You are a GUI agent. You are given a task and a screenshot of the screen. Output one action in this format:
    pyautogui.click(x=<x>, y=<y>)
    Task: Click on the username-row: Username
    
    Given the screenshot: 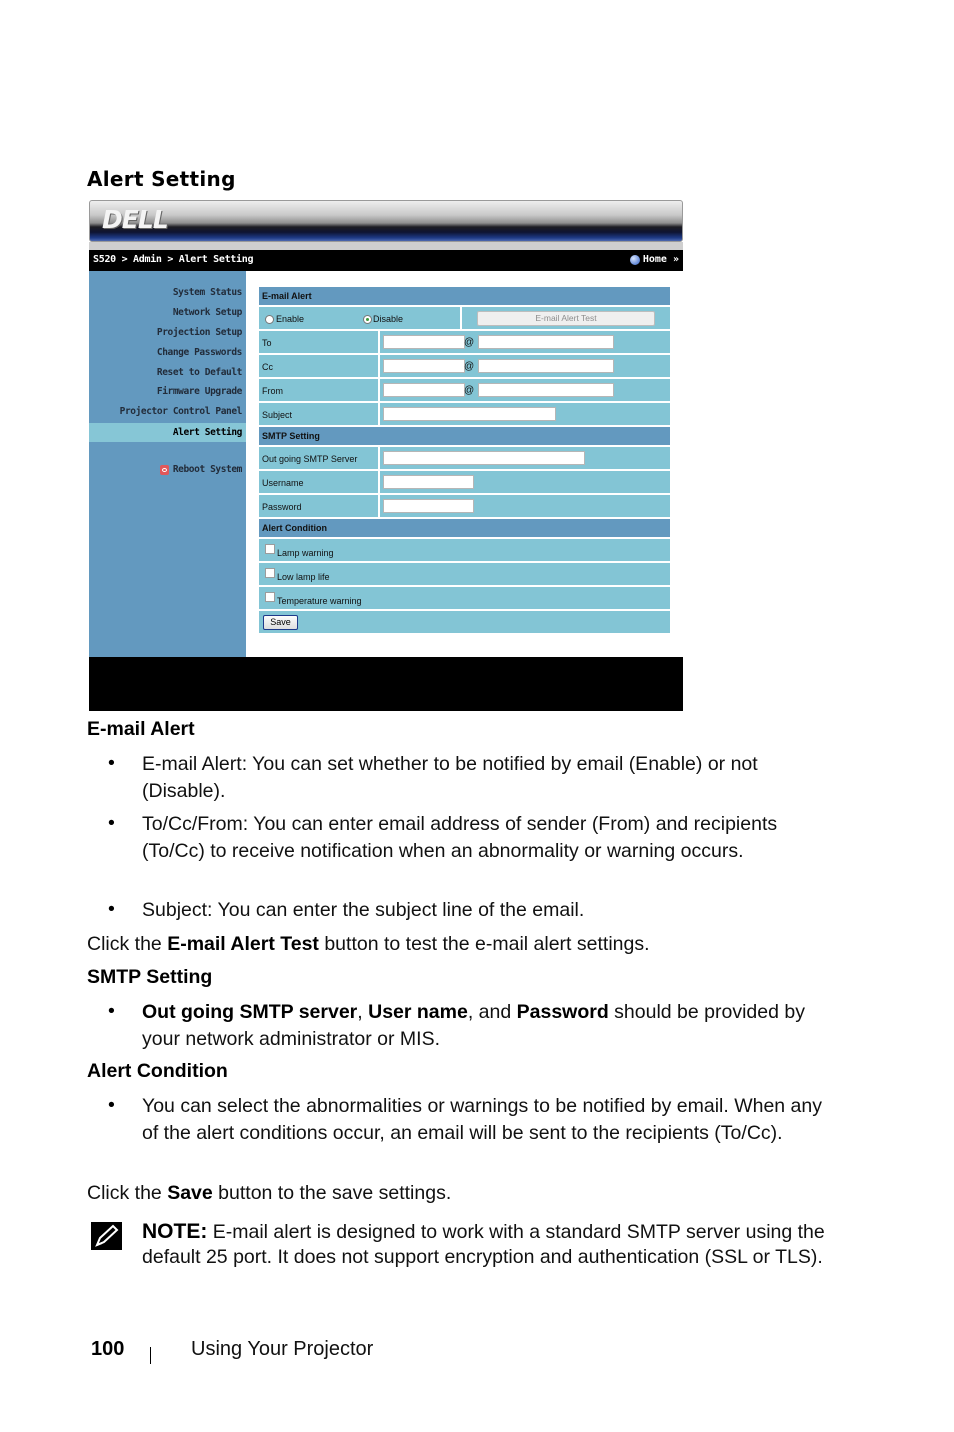 What is the action you would take?
    pyautogui.click(x=464, y=482)
    